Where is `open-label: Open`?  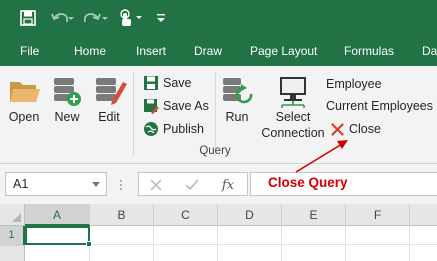 open-label: Open is located at coordinates (24, 117).